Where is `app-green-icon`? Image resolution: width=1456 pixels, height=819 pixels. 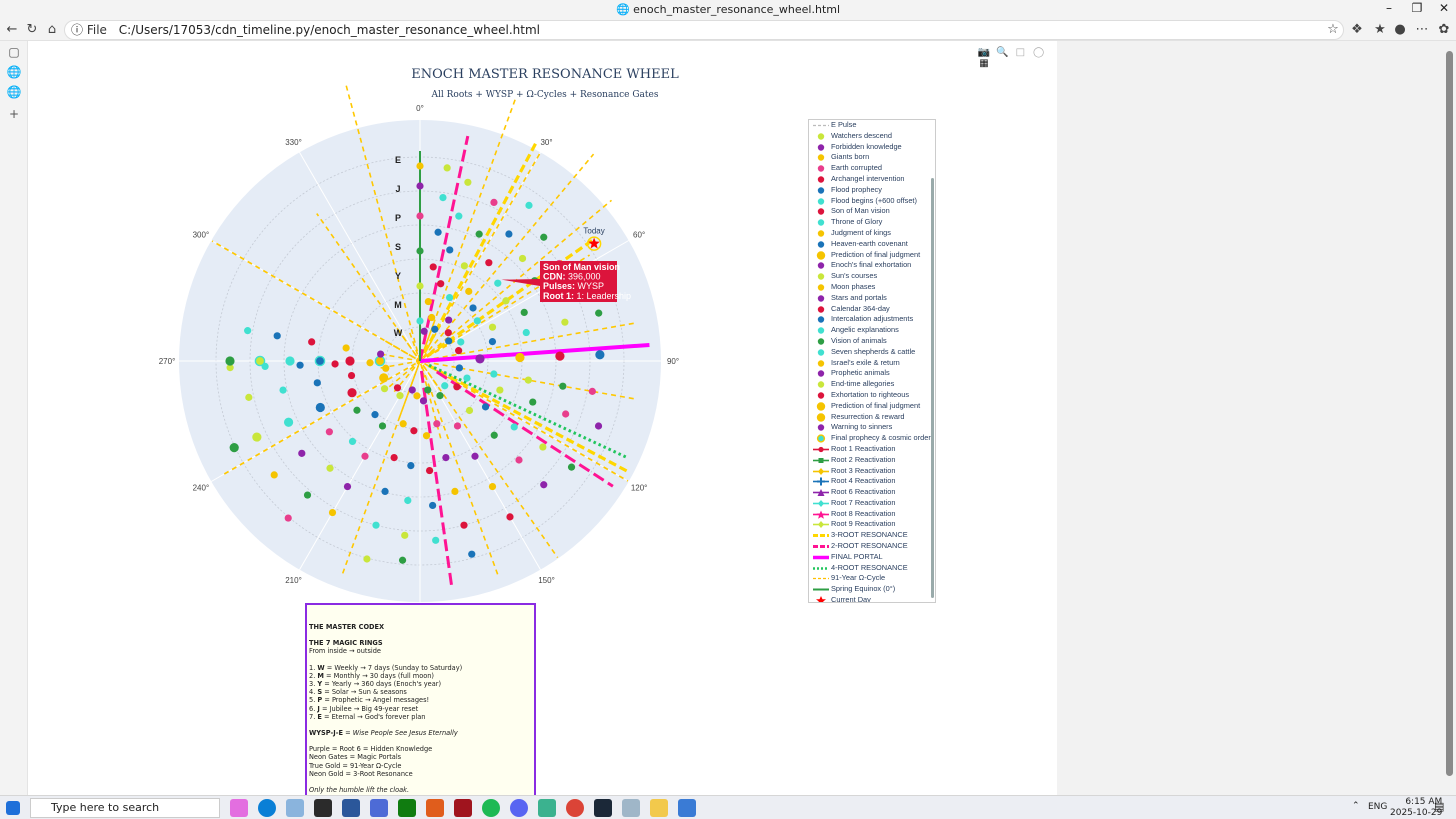
app-green-icon is located at coordinates (547, 808).